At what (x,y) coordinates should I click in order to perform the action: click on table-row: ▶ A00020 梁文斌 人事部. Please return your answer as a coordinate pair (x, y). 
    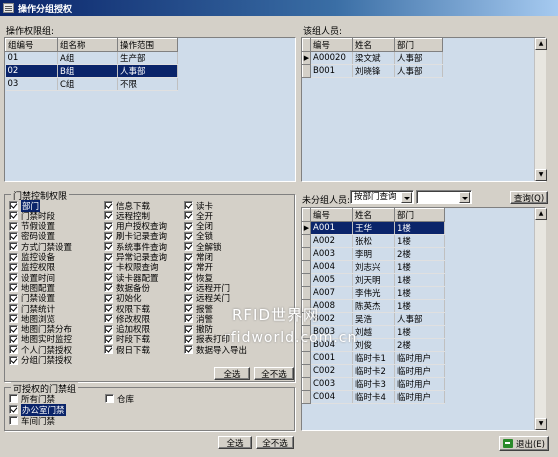
    Looking at the image, I should click on (372, 58).